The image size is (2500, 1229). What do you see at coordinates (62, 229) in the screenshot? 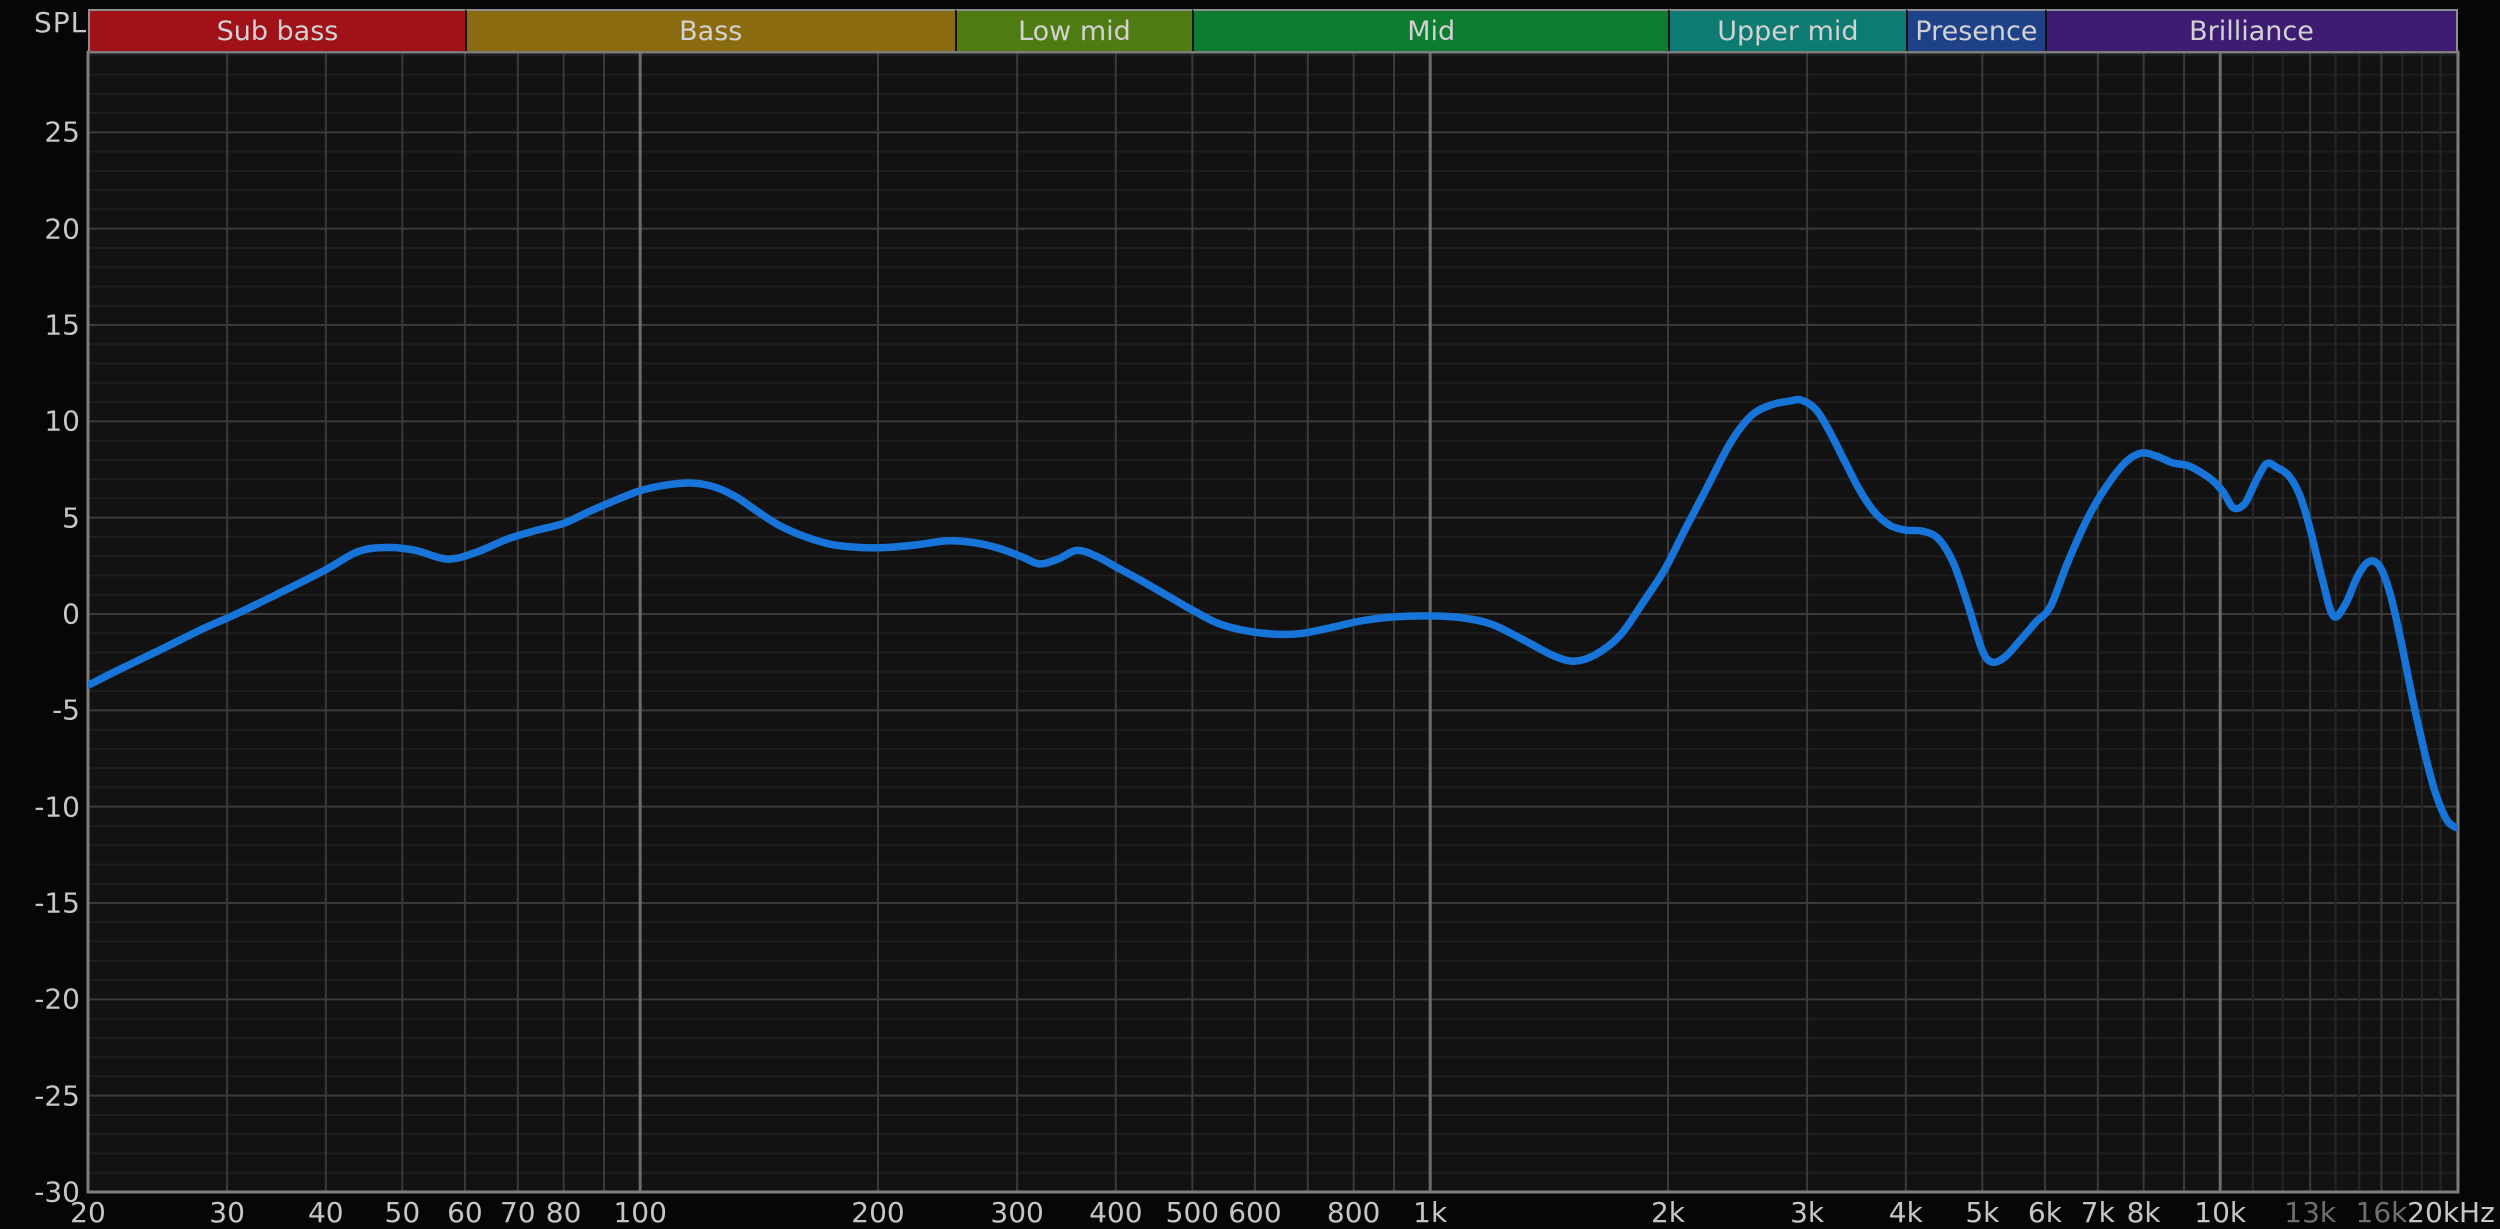
I see `y-tick-label-20: 20` at bounding box center [62, 229].